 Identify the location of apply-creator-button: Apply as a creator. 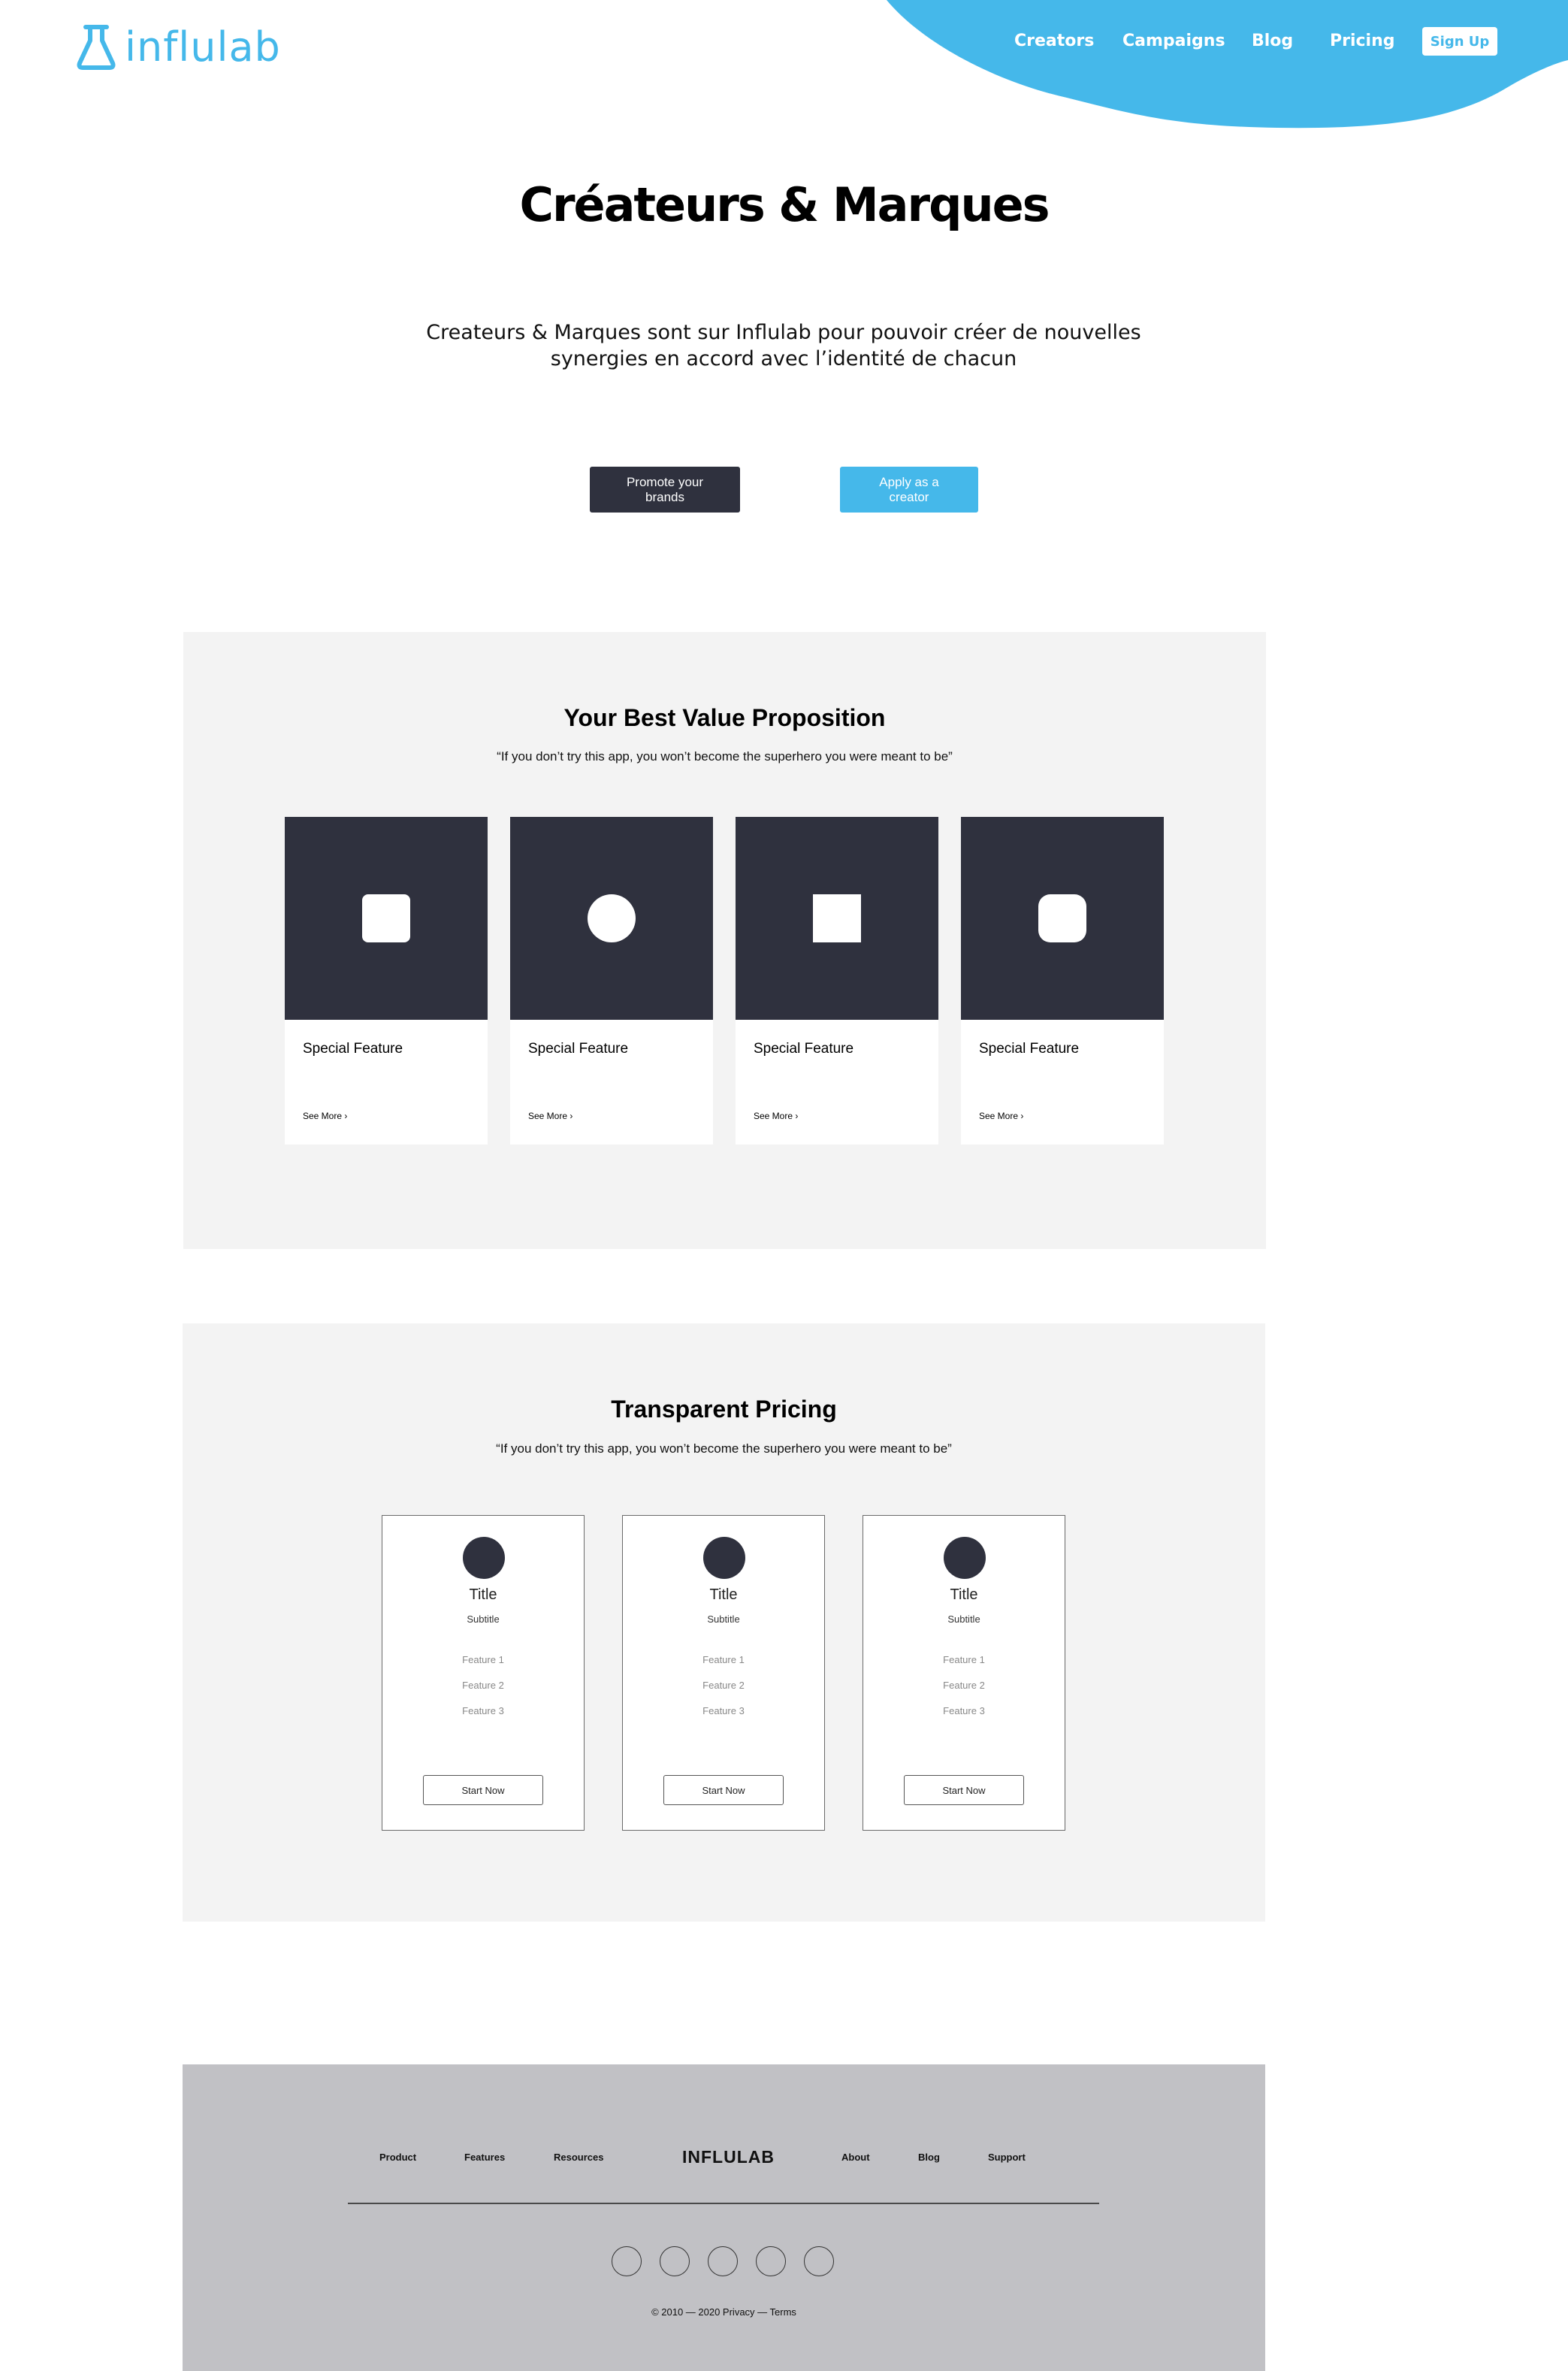
(909, 490).